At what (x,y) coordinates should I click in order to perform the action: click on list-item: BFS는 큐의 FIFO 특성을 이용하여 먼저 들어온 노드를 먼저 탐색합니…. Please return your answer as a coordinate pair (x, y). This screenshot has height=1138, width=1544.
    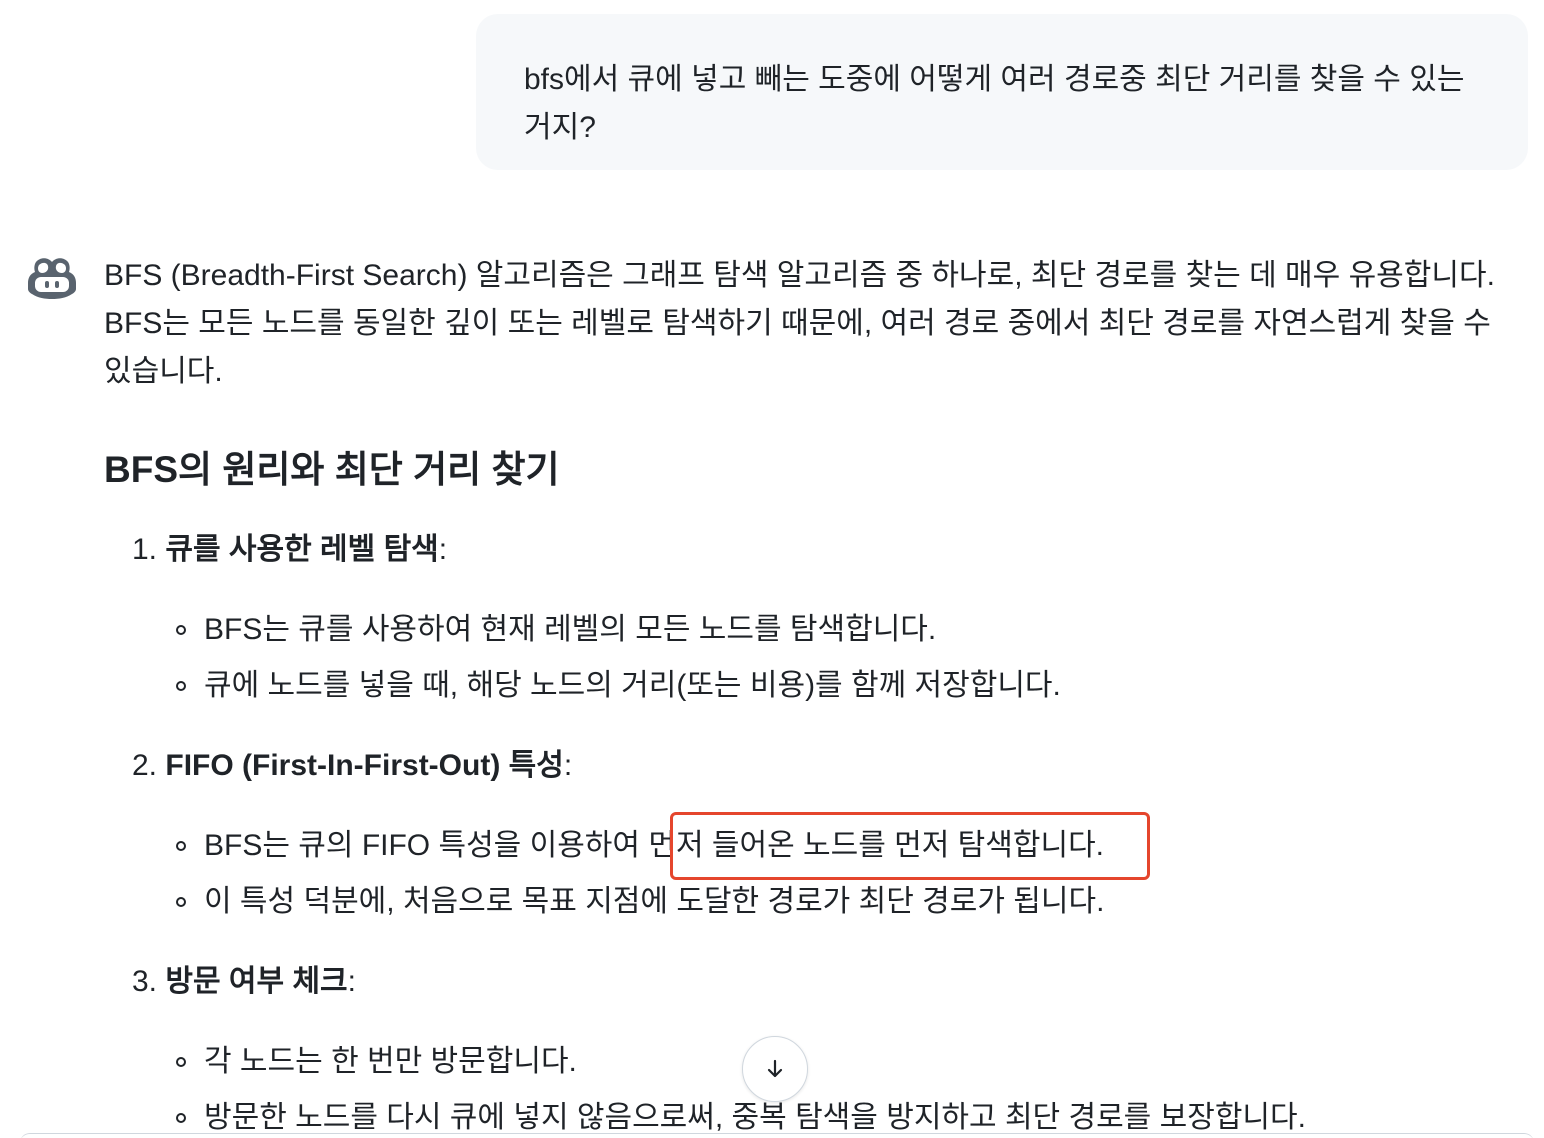
    Looking at the image, I should click on (640, 846).